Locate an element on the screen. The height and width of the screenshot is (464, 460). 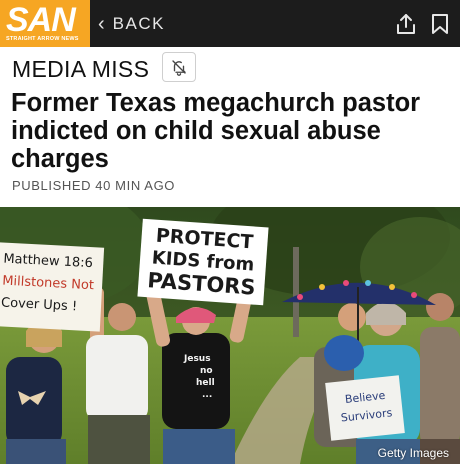
shirt-line-1: Jesus is located at coordinates (197, 359).